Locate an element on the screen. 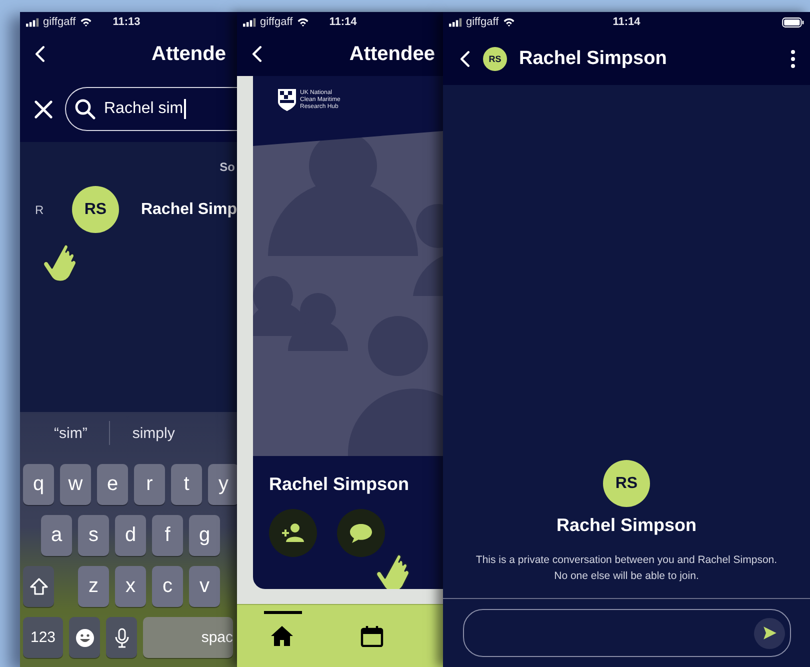  emoji-key is located at coordinates (84, 637).